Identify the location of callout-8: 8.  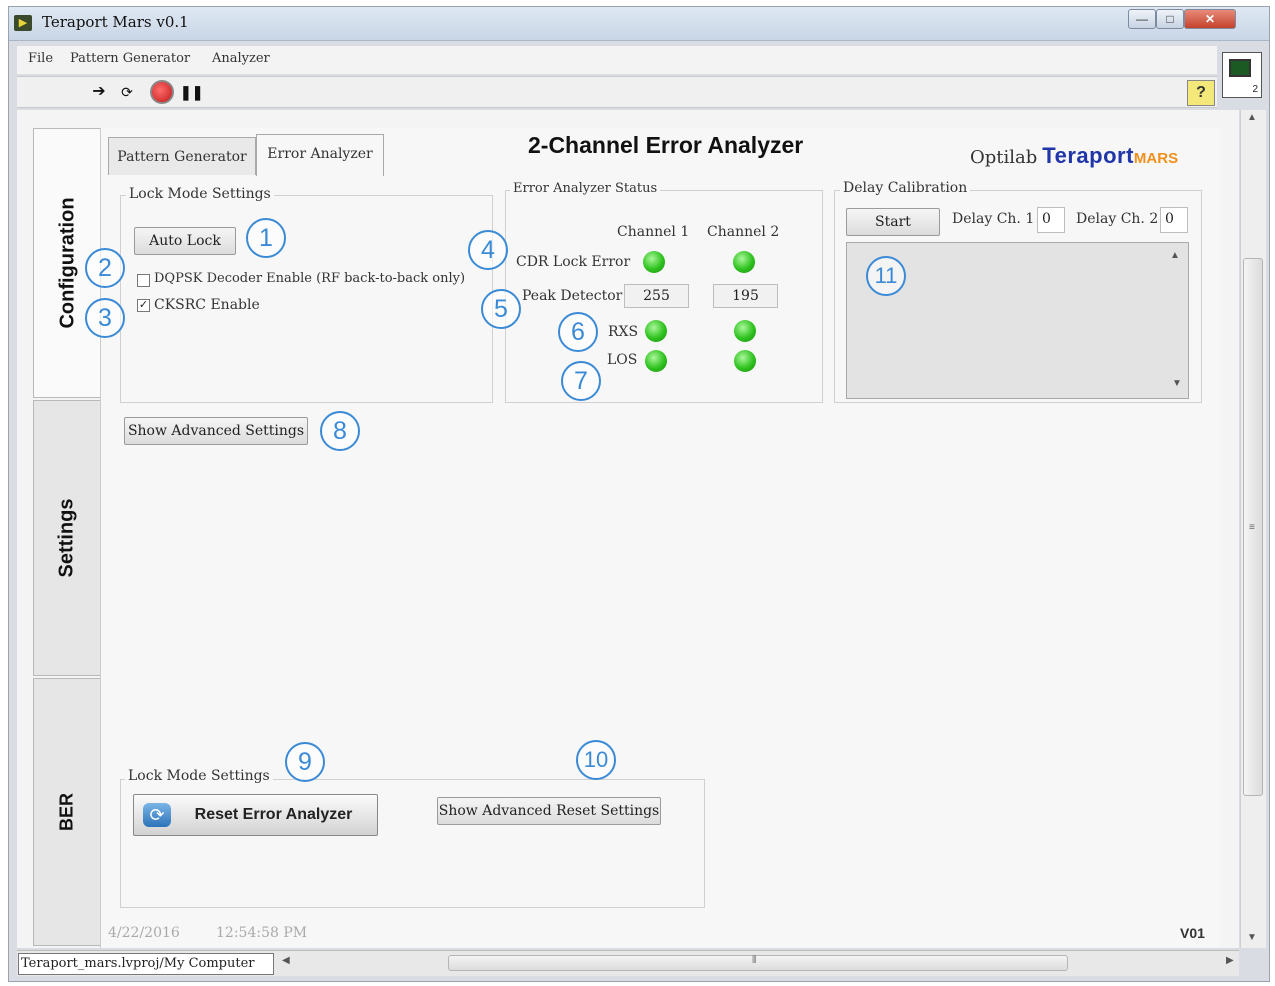
(340, 431).